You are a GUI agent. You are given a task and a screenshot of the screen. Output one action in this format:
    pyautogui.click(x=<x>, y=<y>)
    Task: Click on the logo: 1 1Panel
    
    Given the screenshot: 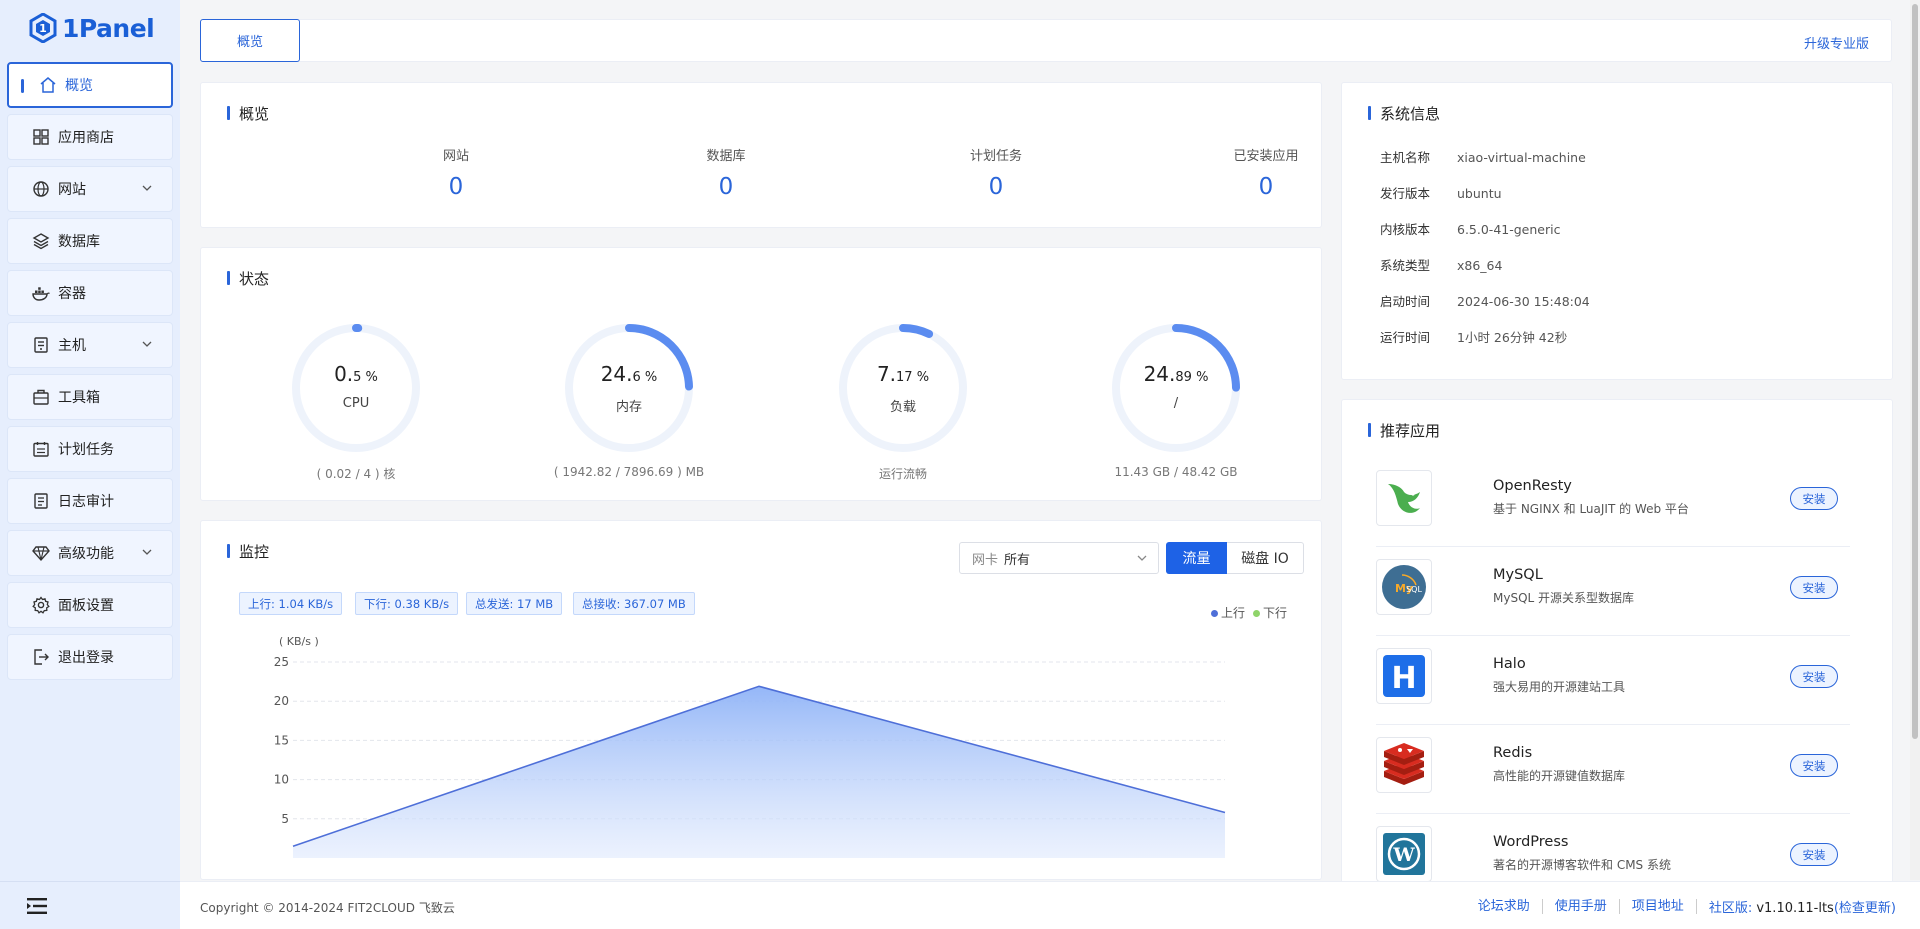 What is the action you would take?
    pyautogui.click(x=90, y=28)
    